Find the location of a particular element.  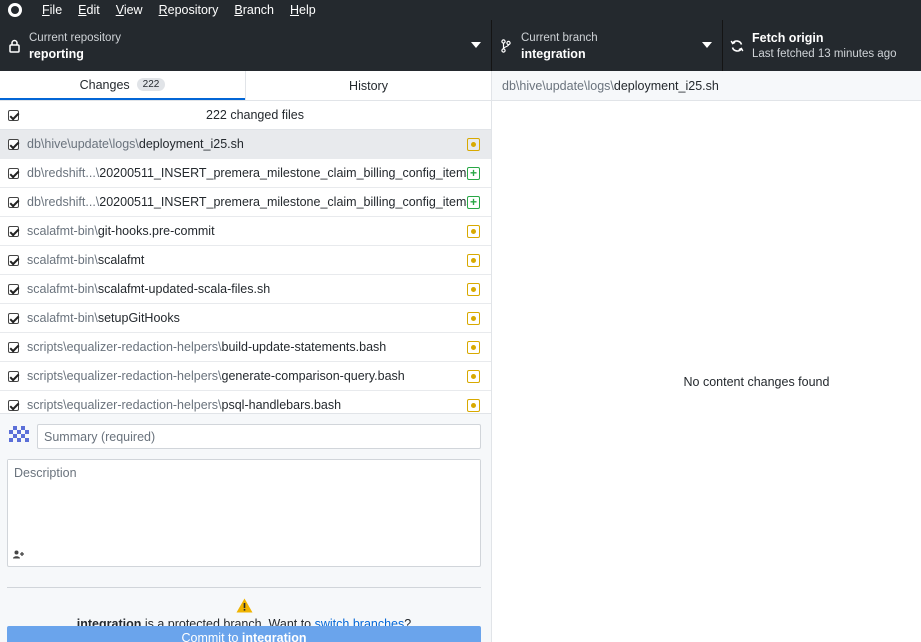

tab-bar: Changes 222 History is located at coordinates (245, 86).